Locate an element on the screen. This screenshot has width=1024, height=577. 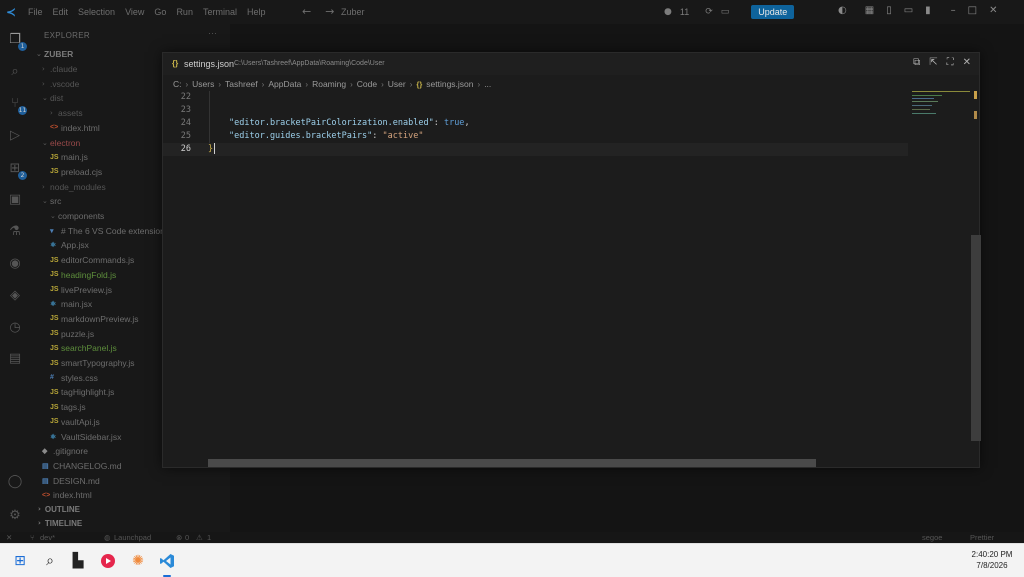
more-actions-icon: ··· is located at coordinates (212, 33).